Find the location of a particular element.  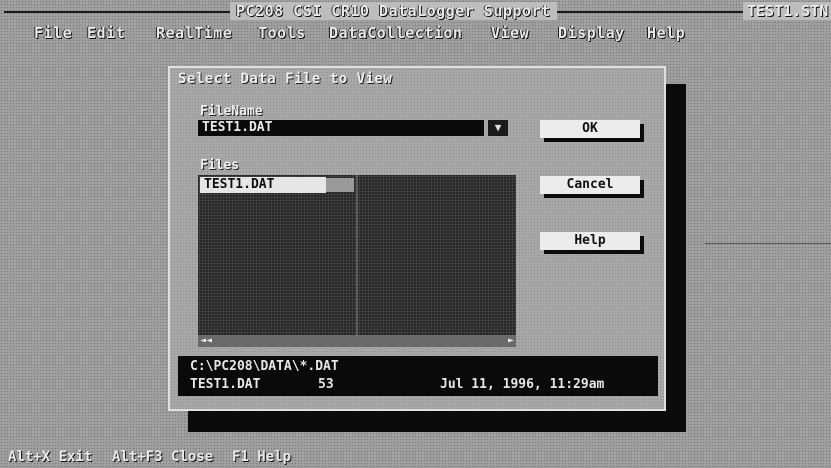

files-column-right is located at coordinates (437, 255).